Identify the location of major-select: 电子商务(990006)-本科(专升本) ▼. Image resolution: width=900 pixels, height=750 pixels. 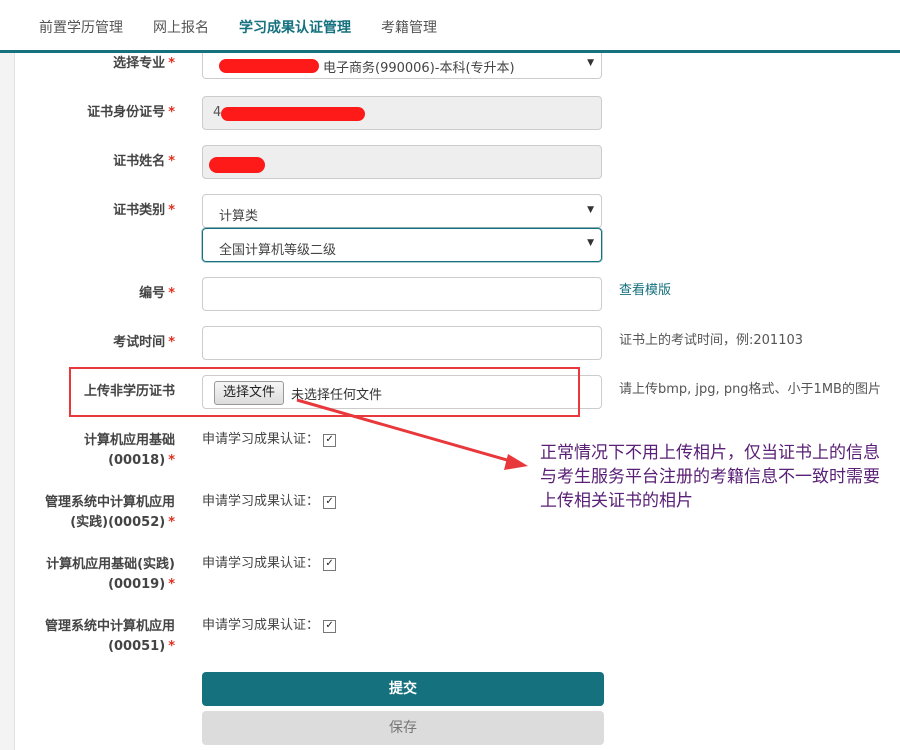
(402, 66).